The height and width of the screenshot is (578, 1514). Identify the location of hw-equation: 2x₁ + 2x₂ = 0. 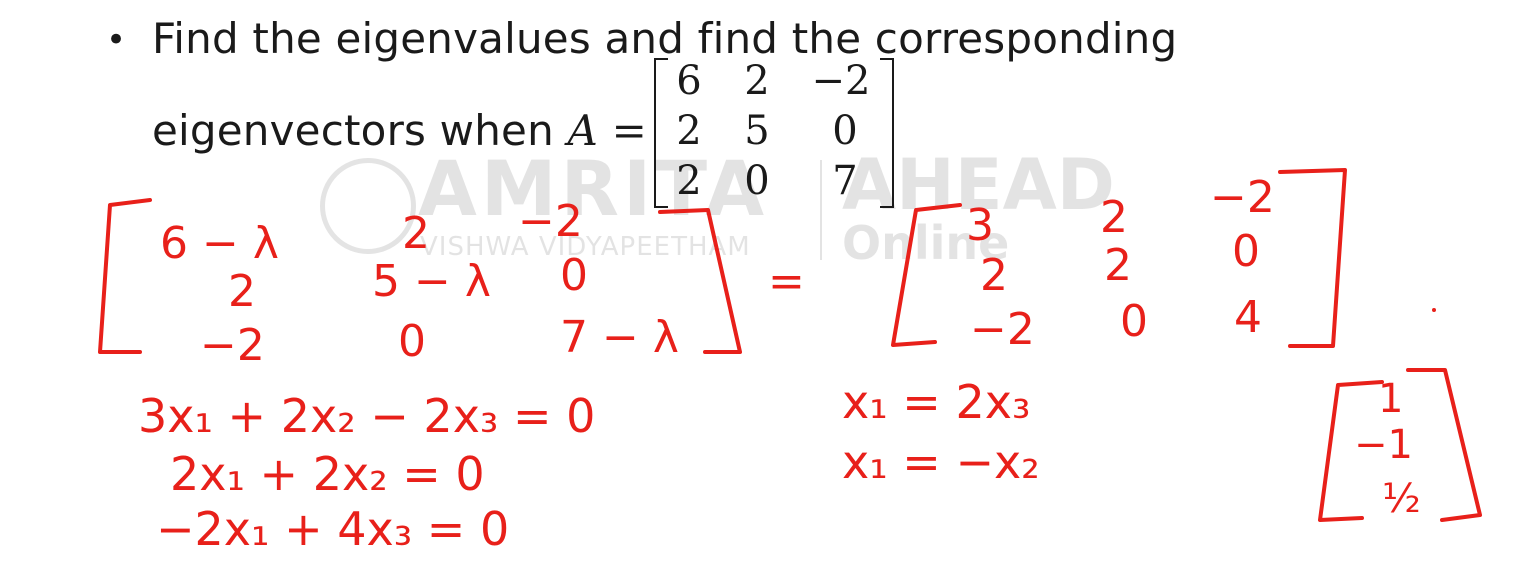
(327, 474).